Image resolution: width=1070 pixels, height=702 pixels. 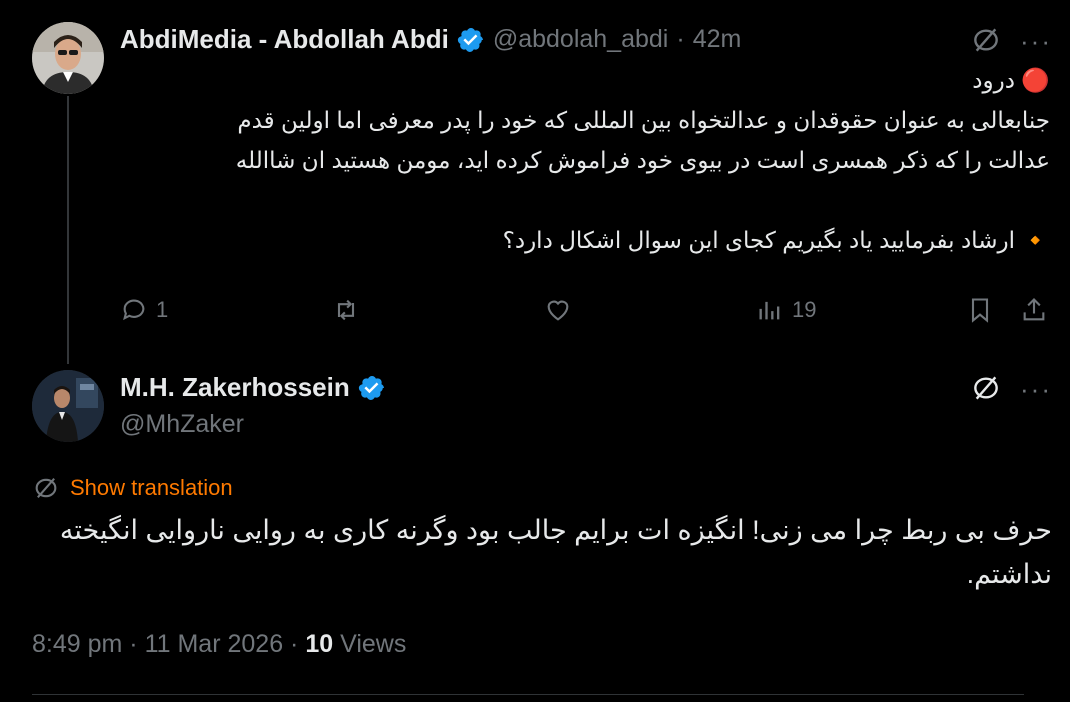 What do you see at coordinates (581, 39) in the screenshot?
I see `handle: @abdolah_abdi` at bounding box center [581, 39].